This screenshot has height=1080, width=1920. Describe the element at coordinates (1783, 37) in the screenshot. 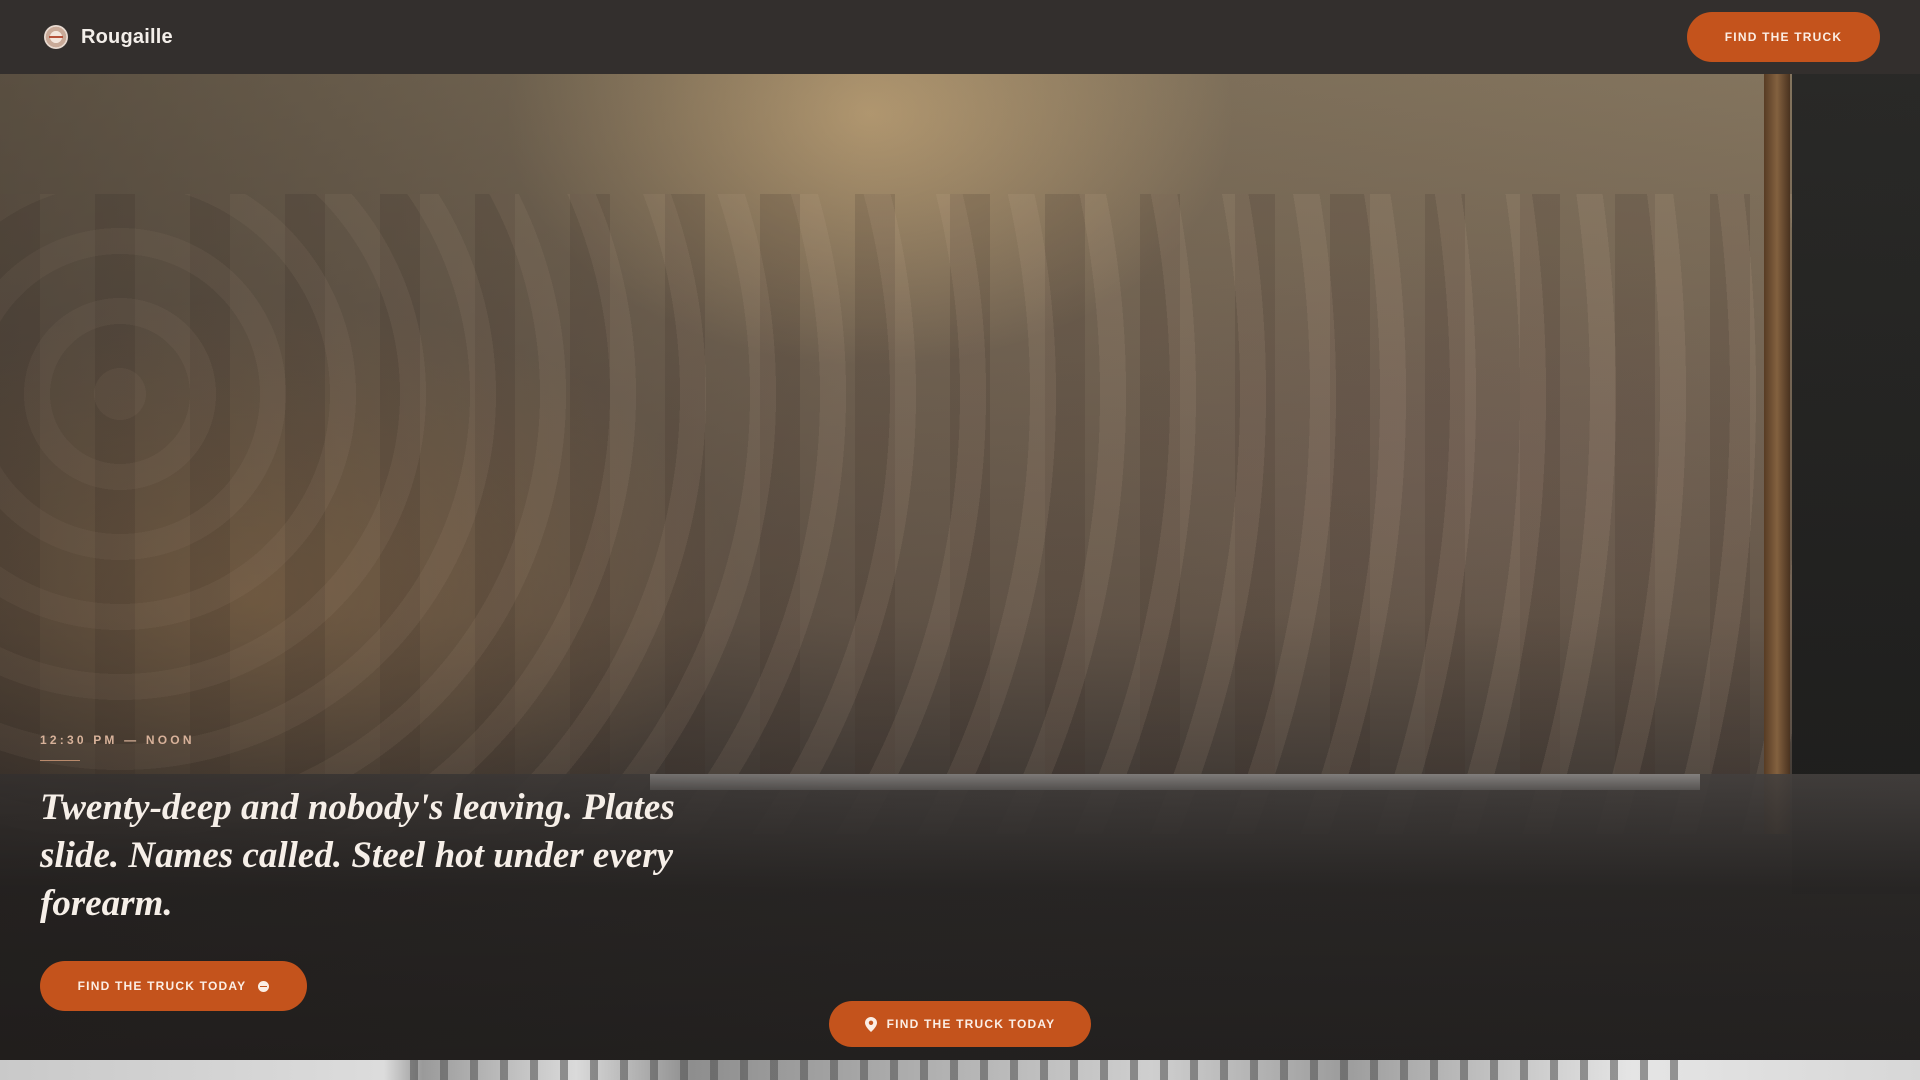

I see `find-the-truck-button: FIND THE TRUCK` at that location.